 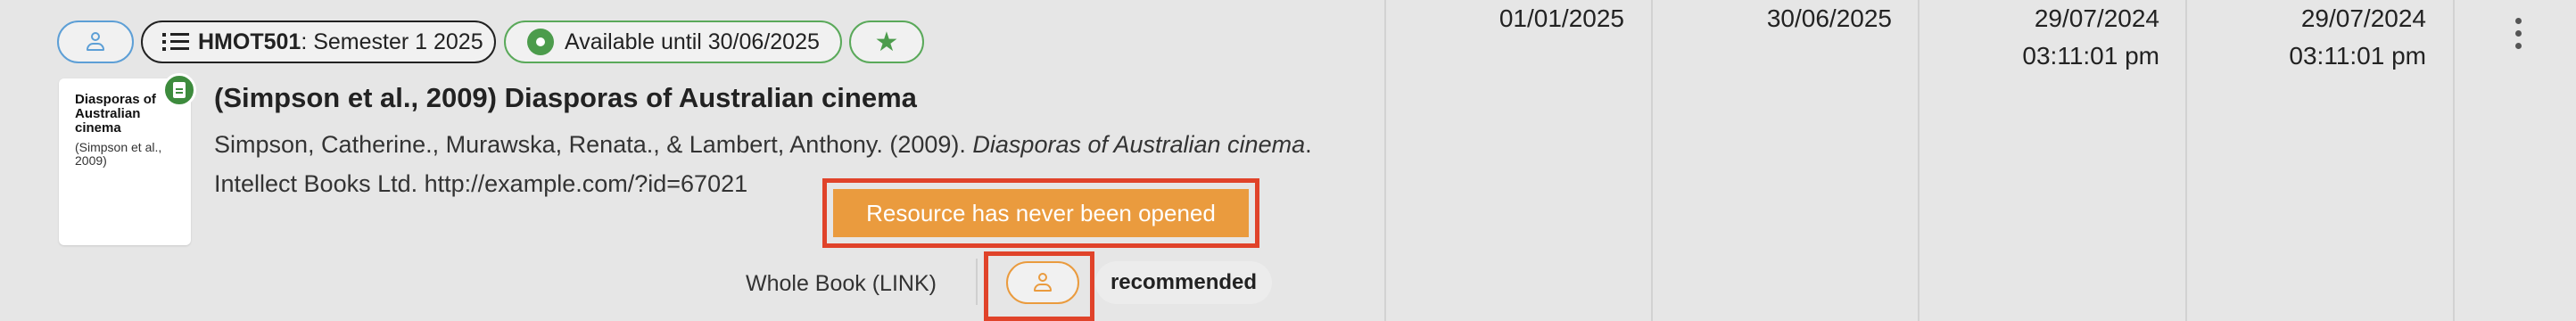 What do you see at coordinates (250, 41) in the screenshot?
I see `course-code: HMOT501` at bounding box center [250, 41].